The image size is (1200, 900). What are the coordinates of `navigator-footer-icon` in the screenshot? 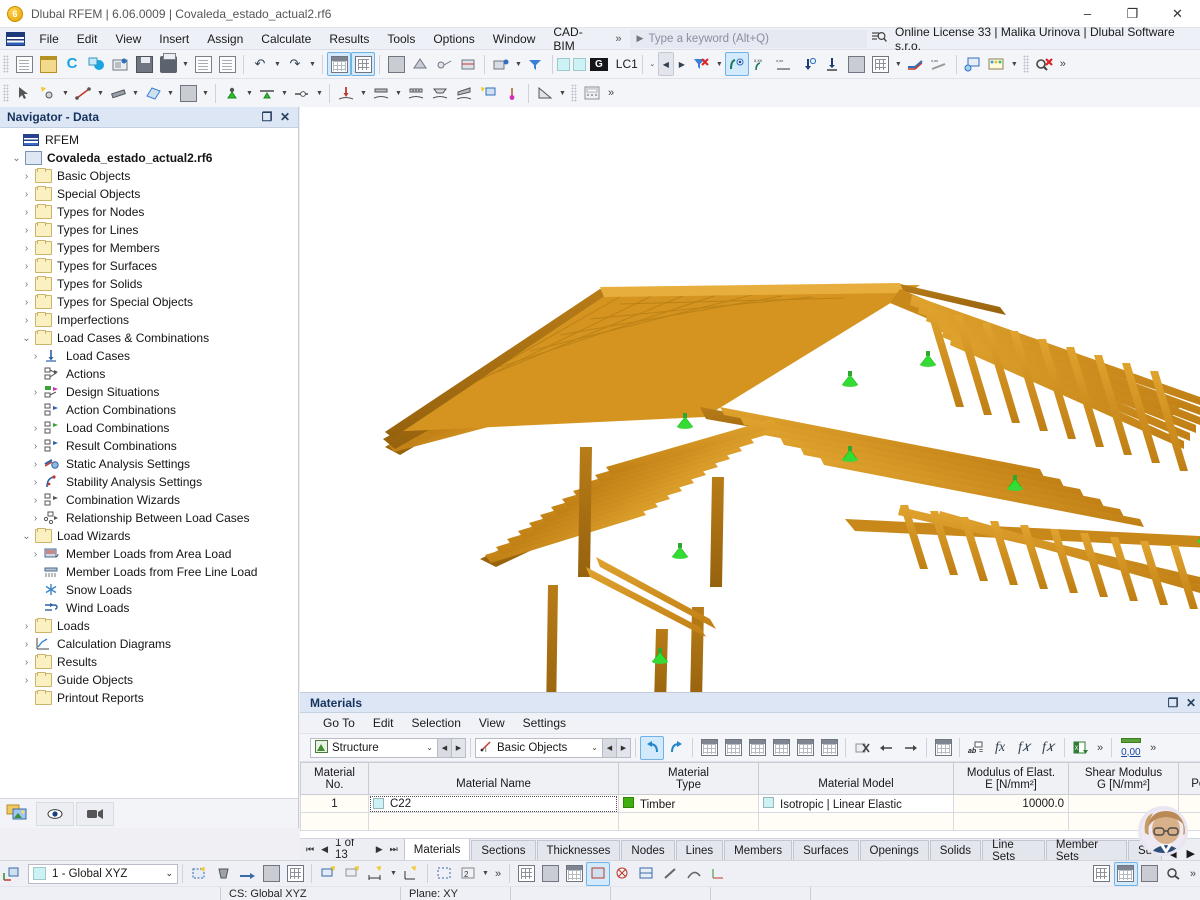 It's located at (17, 814).